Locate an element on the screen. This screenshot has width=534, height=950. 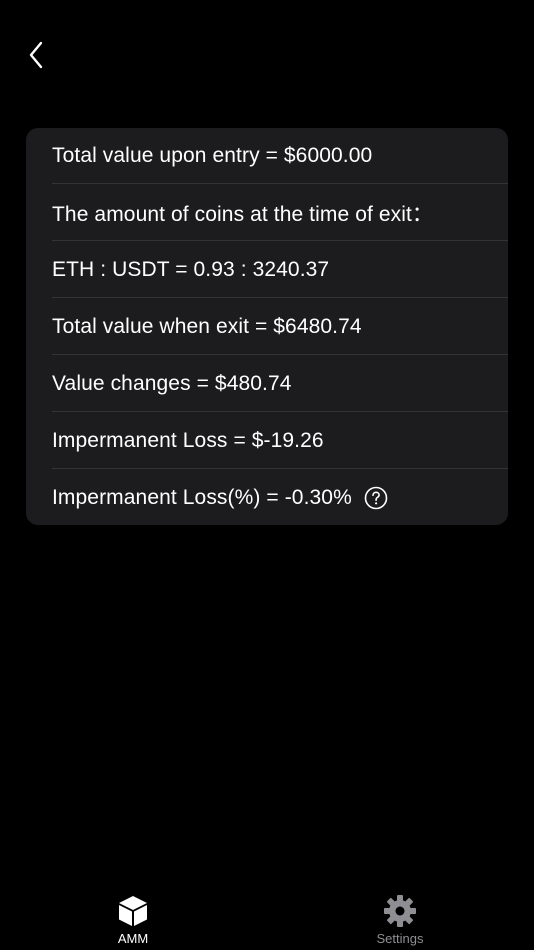
result-row-impermanent-loss-percent: Impermanent Loss(%) = -0.30% is located at coordinates (267, 497).